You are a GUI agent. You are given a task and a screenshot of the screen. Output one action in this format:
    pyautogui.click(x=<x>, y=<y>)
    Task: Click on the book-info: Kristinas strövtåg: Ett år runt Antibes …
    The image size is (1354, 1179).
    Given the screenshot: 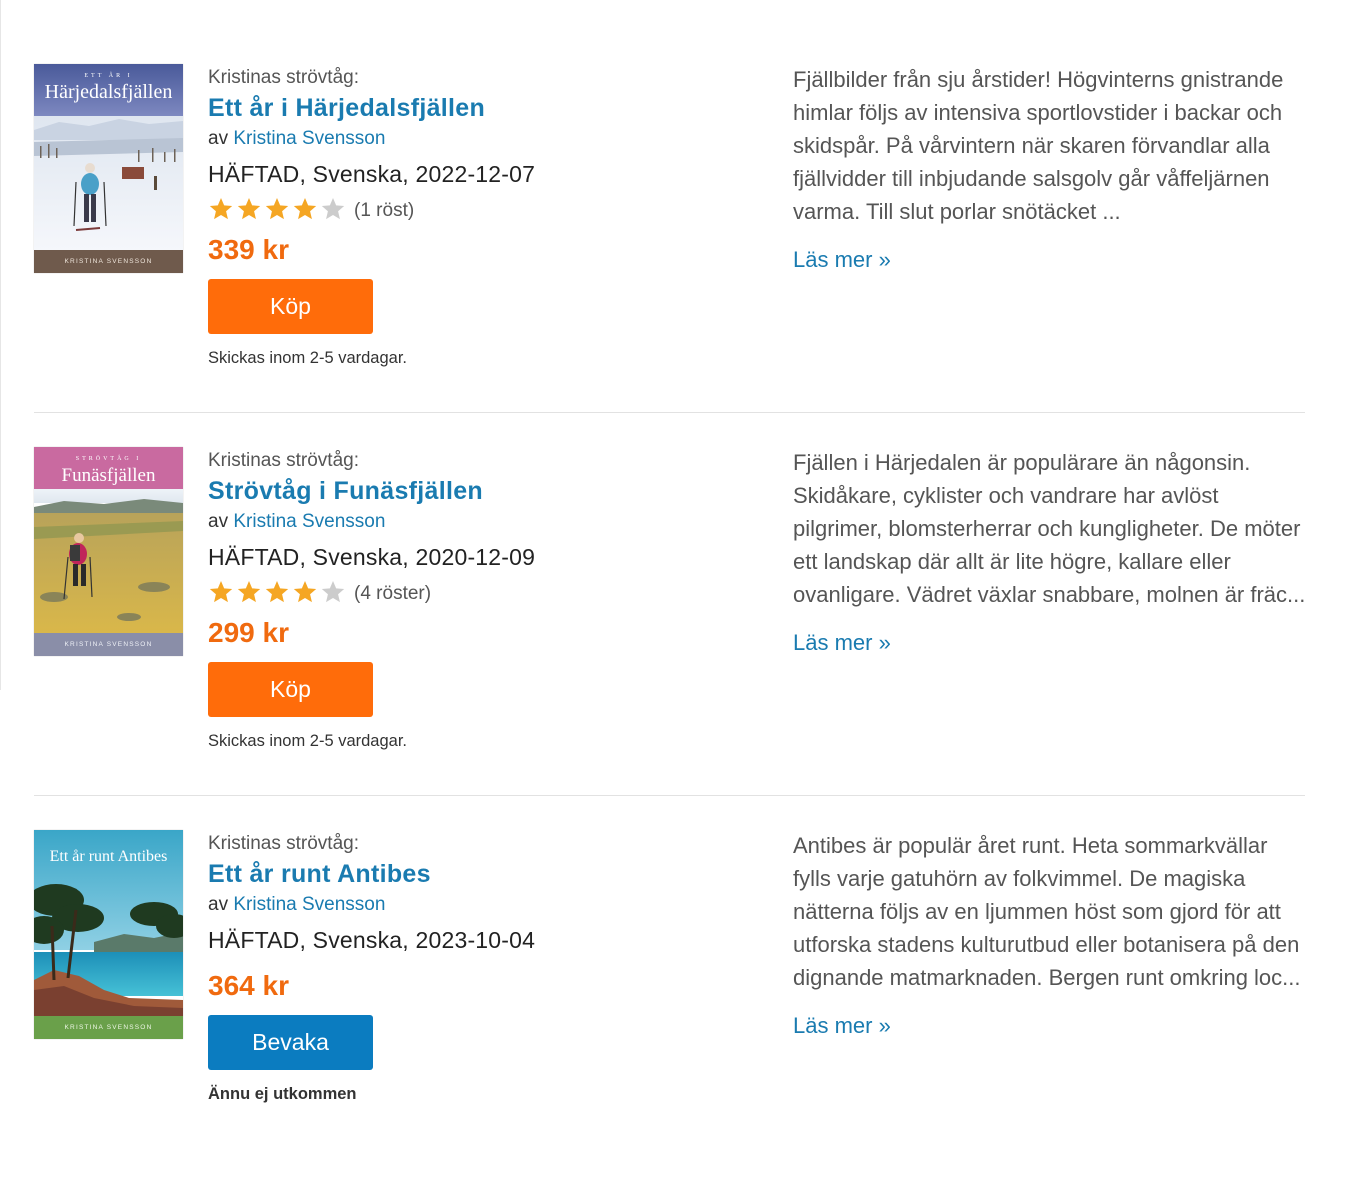 What is the action you would take?
    pyautogui.click(x=468, y=968)
    